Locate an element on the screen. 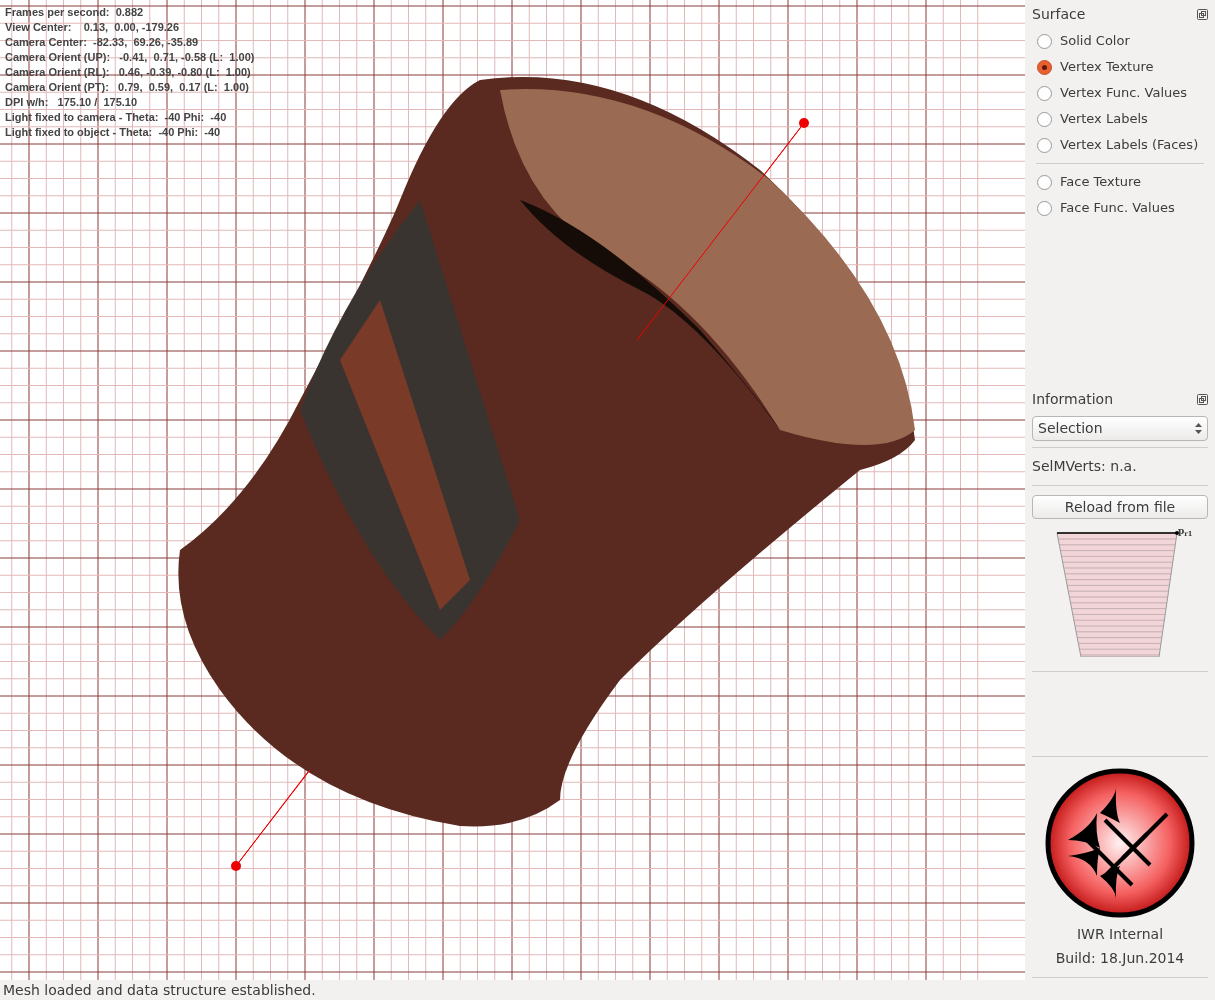  reload-button: Reload from file is located at coordinates (1120, 507).